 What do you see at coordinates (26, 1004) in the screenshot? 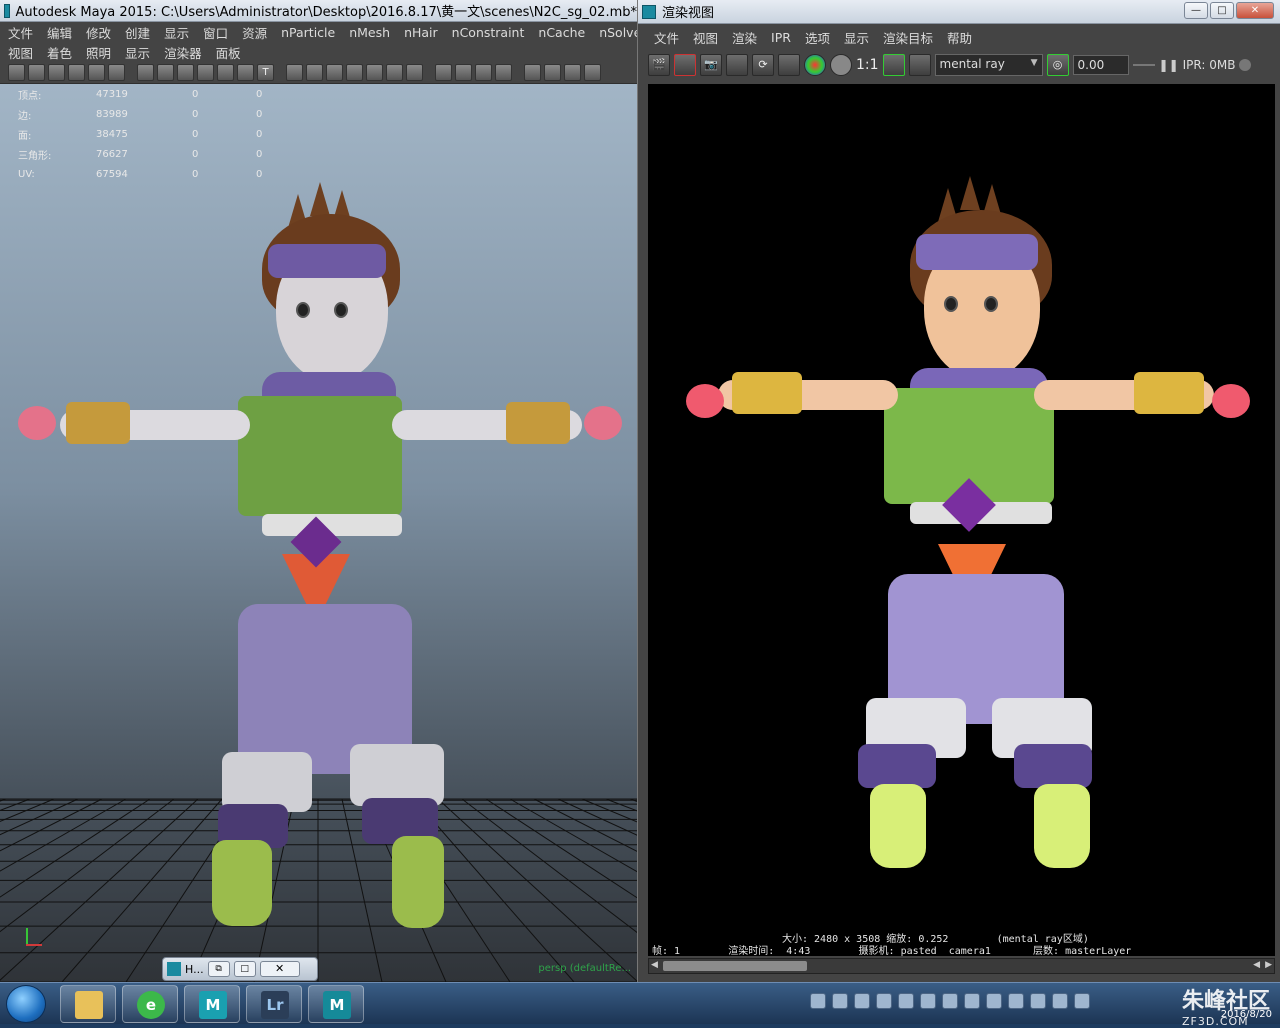
I see `start-button` at bounding box center [26, 1004].